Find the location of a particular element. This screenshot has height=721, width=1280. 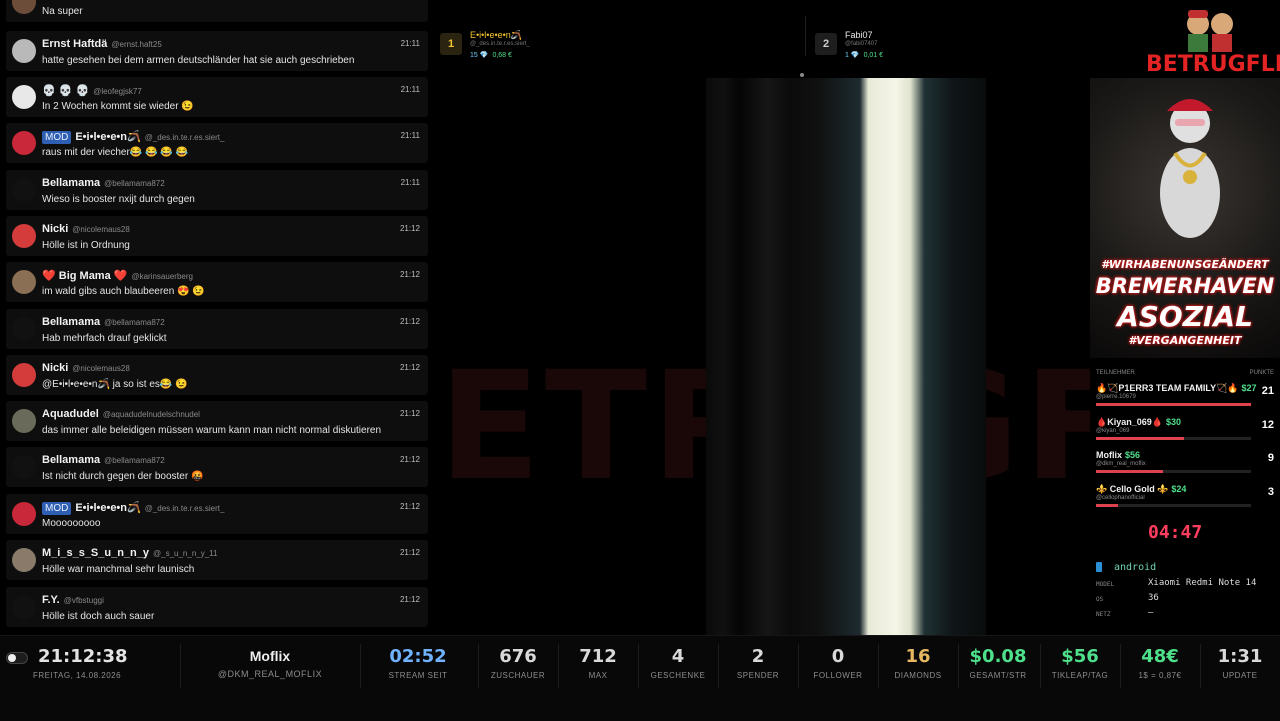

message-username: Ernst Haftdä is located at coordinates (74, 44).